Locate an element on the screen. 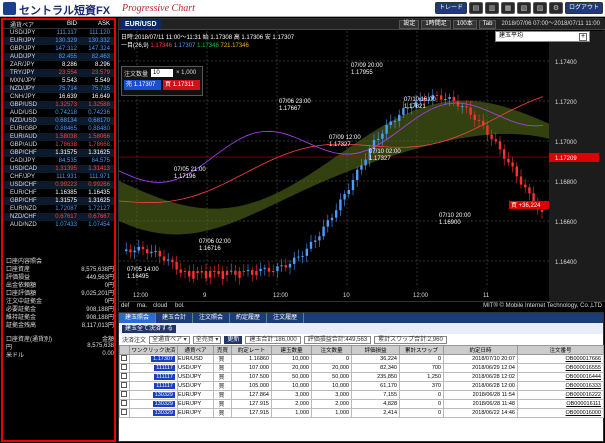 This screenshot has height=443, width=605. layout-2-icon: ▥ is located at coordinates (491, 8).